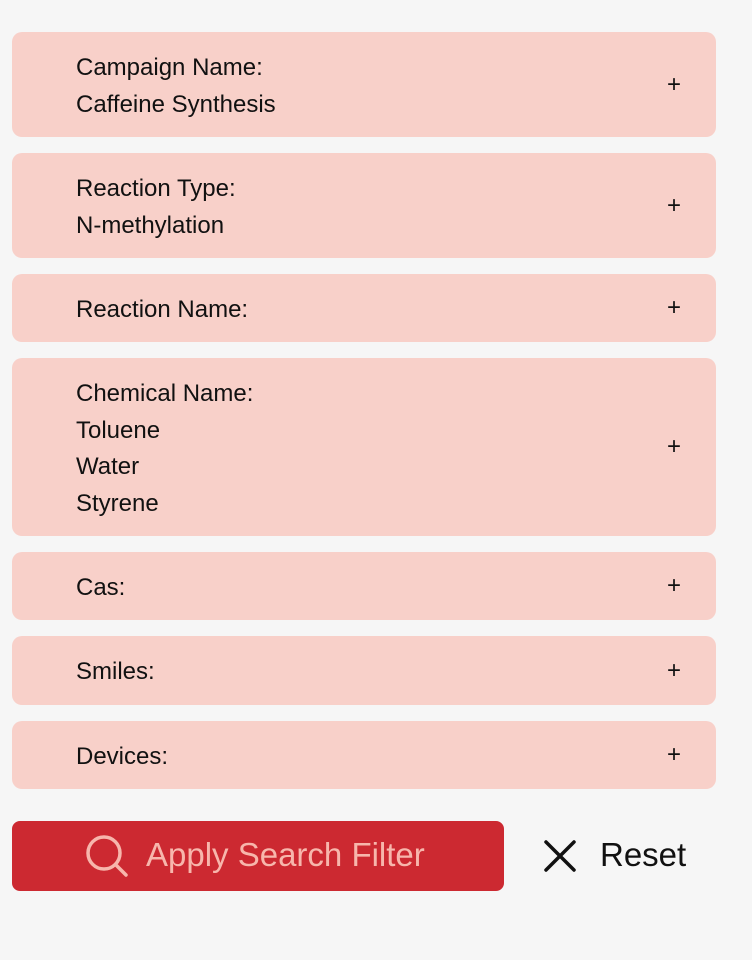 Image resolution: width=752 pixels, height=960 pixels. What do you see at coordinates (115, 671) in the screenshot?
I see `filter-label: Smiles:` at bounding box center [115, 671].